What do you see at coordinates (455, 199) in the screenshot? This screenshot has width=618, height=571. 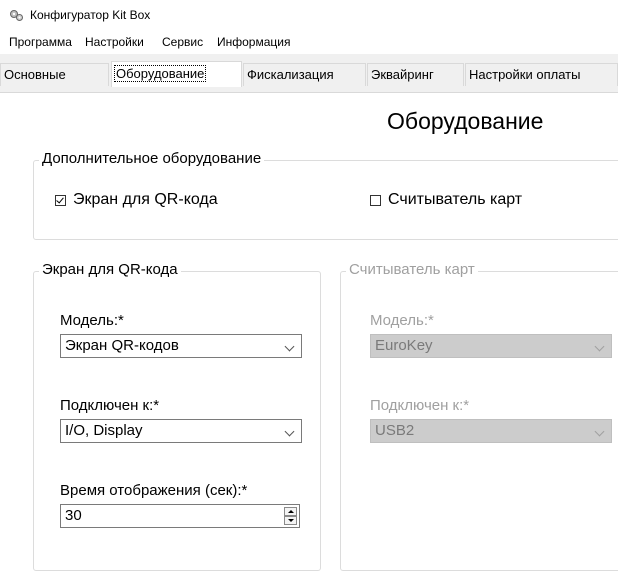 I see `card-reader-checkbox-label: Считыватель карт` at bounding box center [455, 199].